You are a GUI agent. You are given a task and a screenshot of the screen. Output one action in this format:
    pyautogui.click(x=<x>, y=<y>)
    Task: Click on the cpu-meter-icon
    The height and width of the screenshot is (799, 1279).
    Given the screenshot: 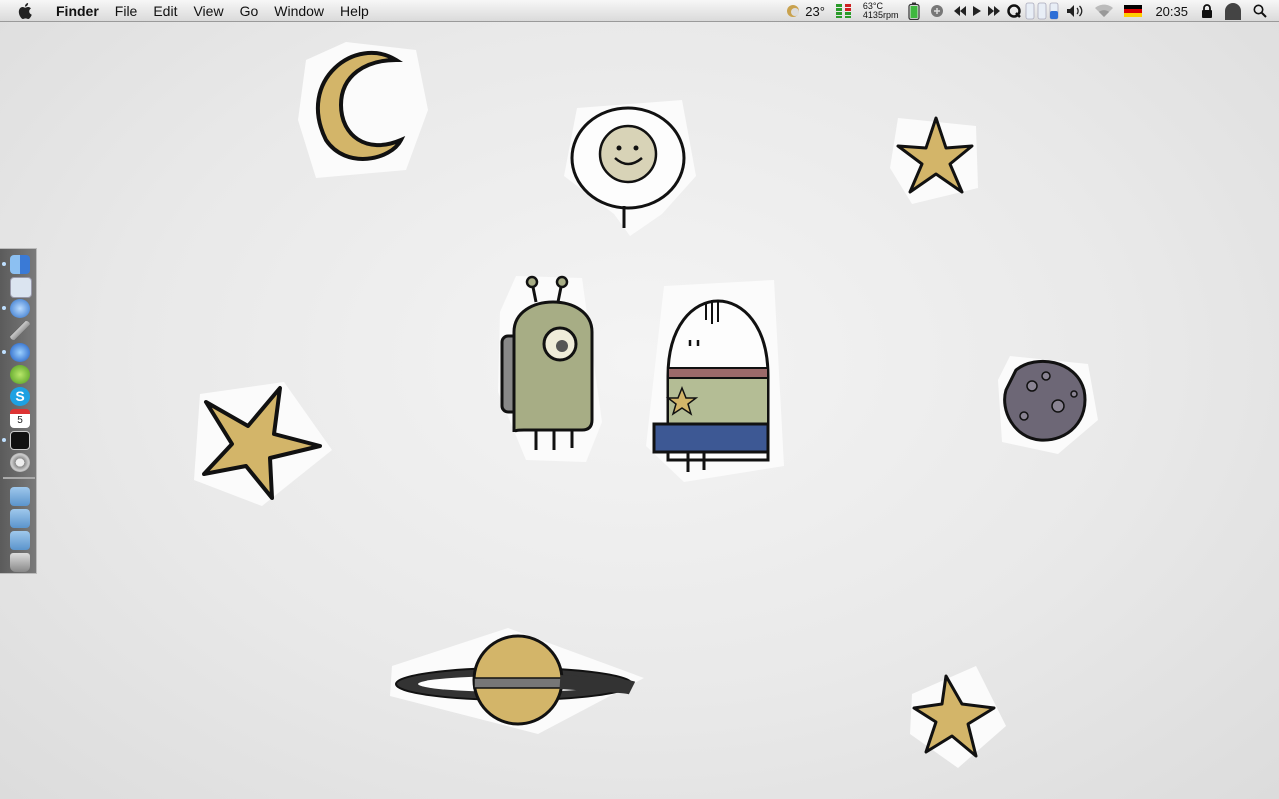 What is the action you would take?
    pyautogui.click(x=844, y=11)
    